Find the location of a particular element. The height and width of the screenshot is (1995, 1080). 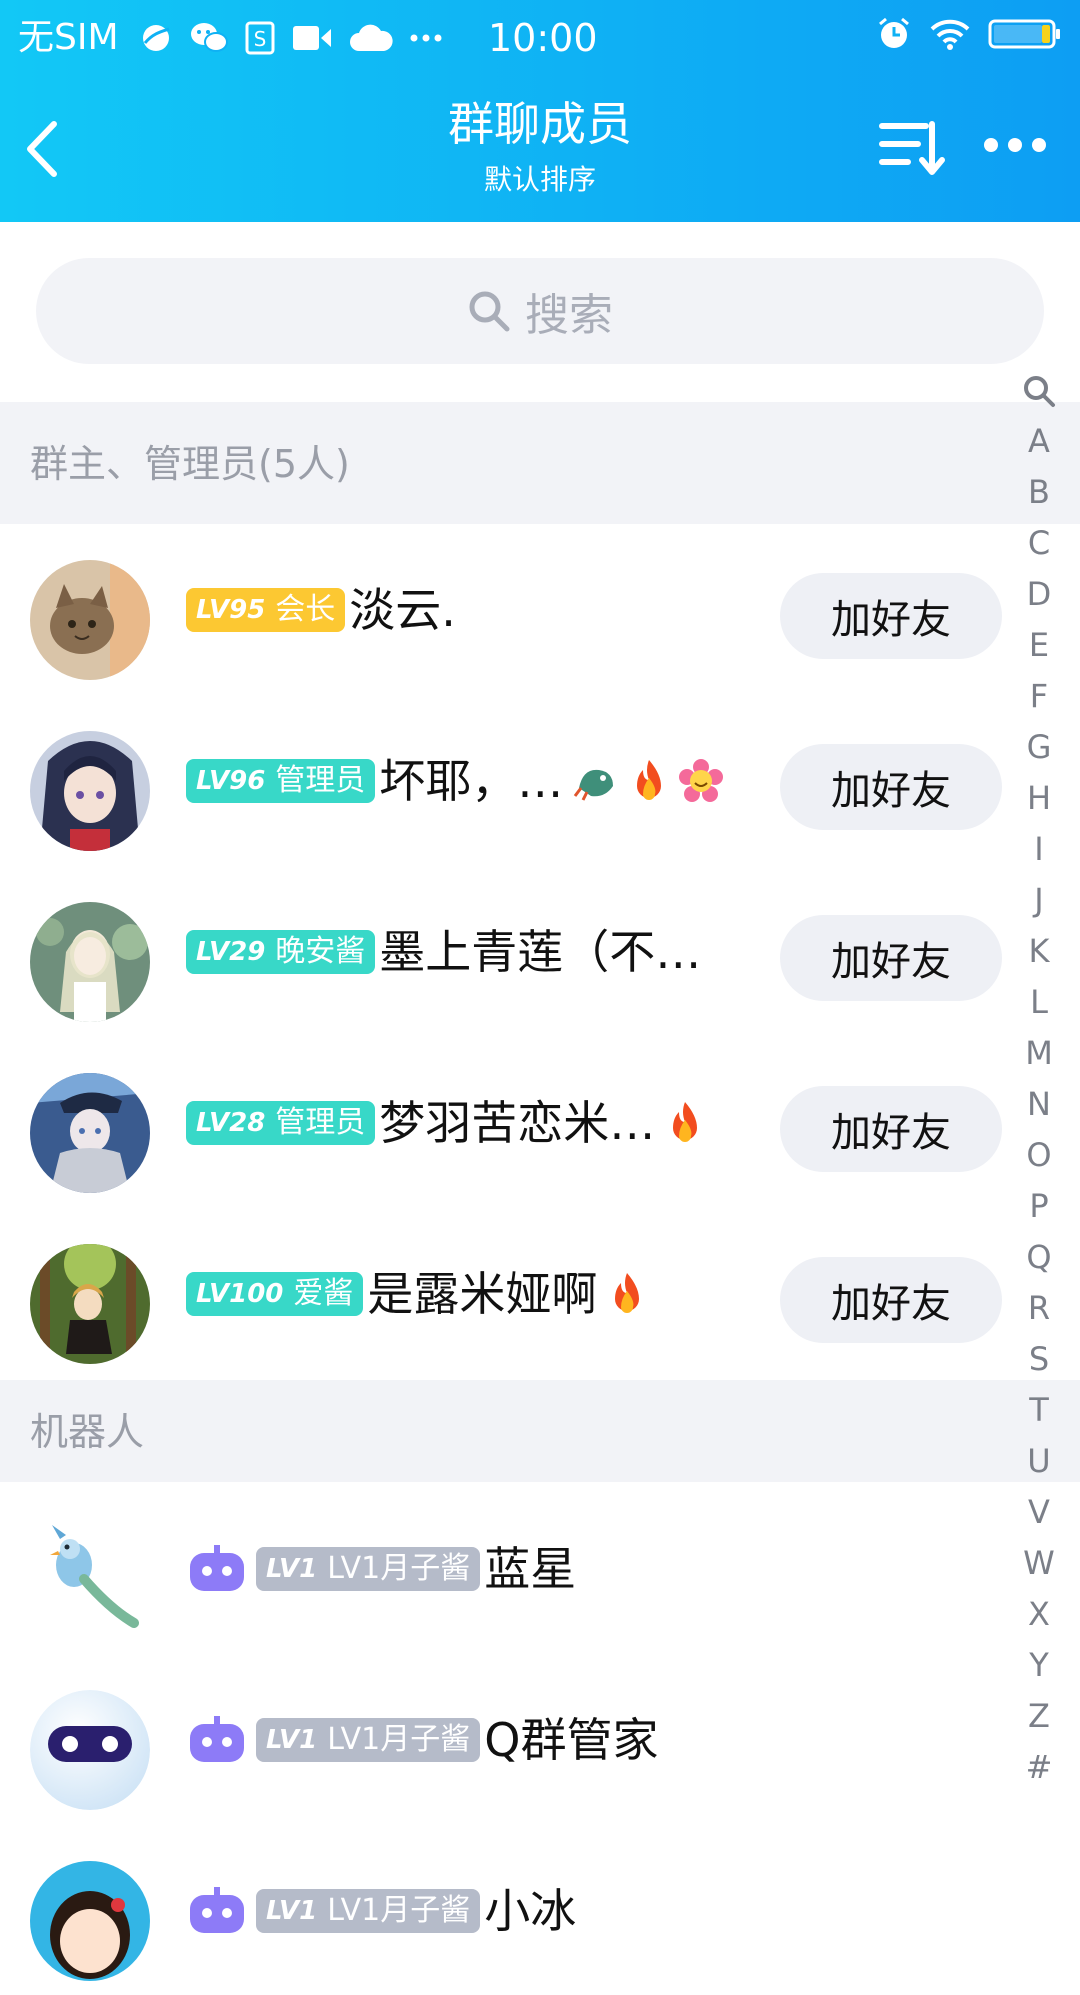

search-area: 搜索 is located at coordinates (540, 312).